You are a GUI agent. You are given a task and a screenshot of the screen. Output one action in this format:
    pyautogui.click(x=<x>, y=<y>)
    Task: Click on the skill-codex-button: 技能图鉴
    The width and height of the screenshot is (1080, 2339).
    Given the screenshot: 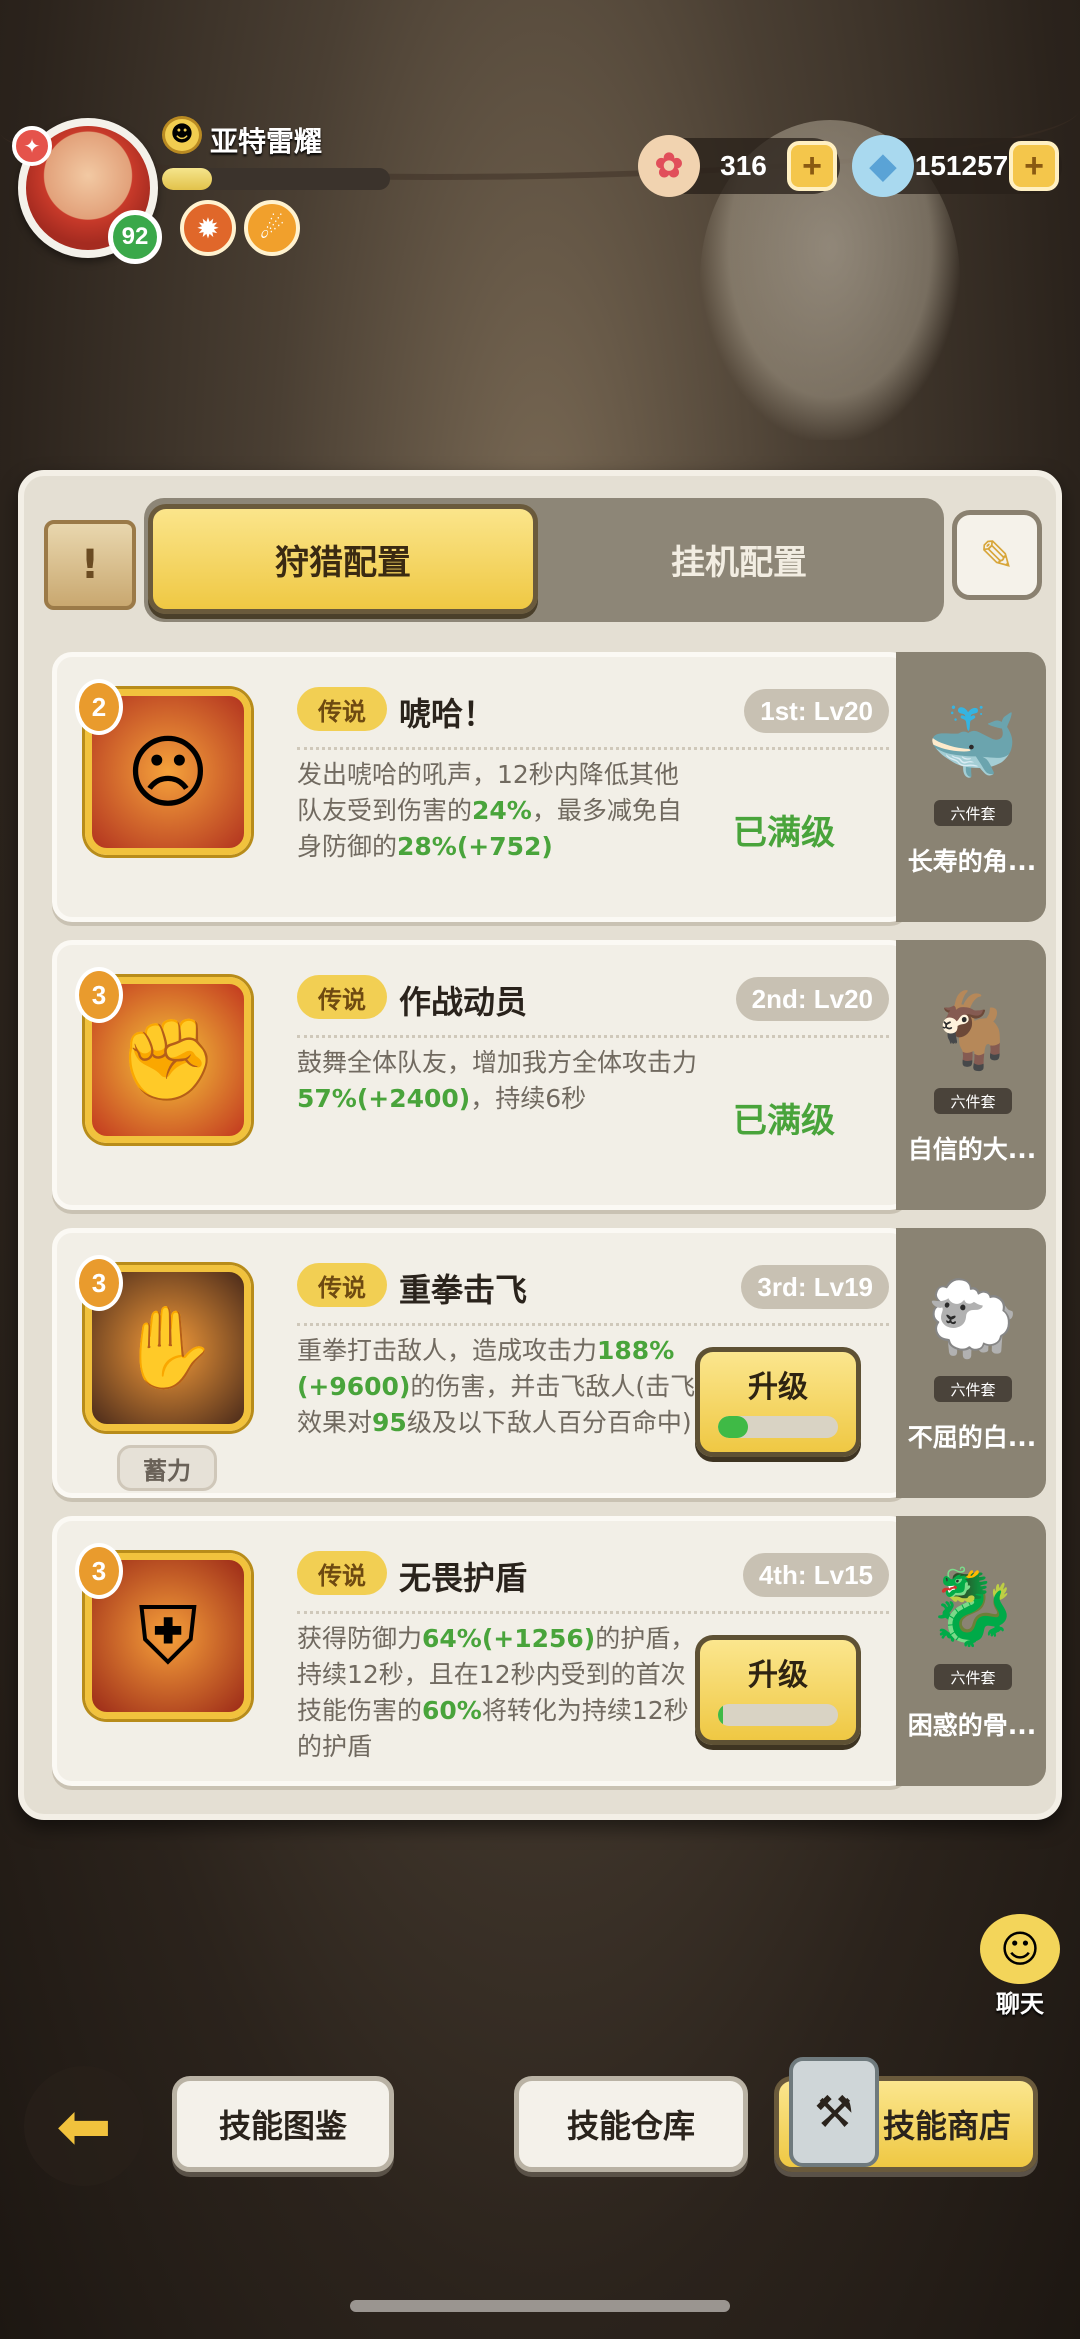 What is the action you would take?
    pyautogui.click(x=283, y=2124)
    